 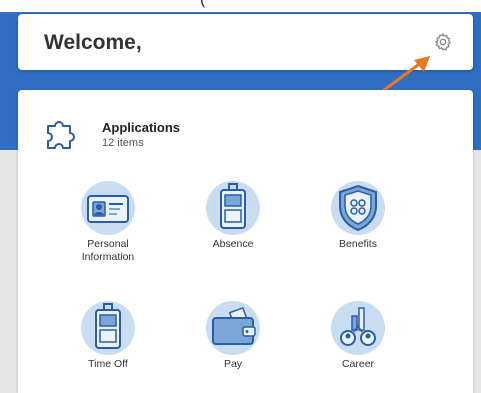 I want to click on wallet-icon, so click(x=233, y=328).